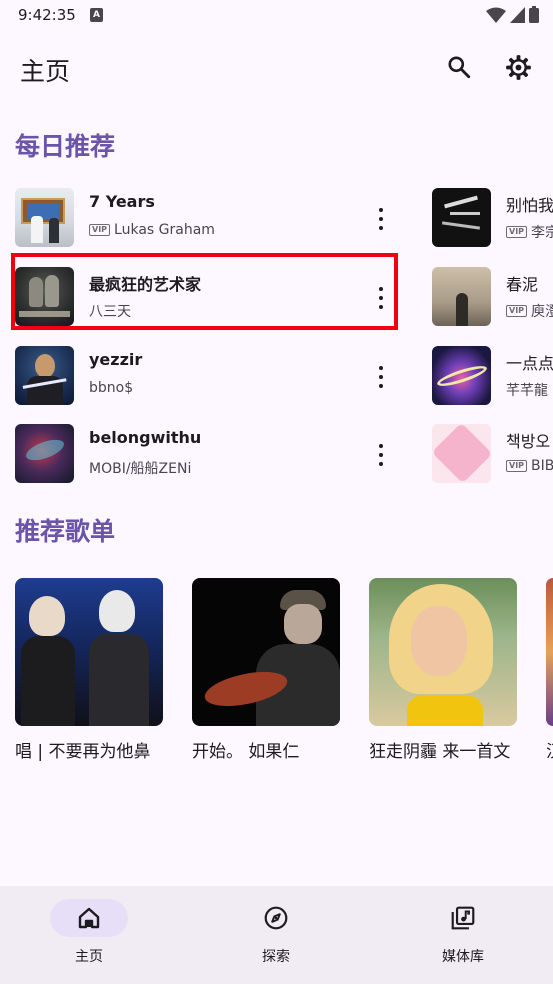 The width and height of the screenshot is (553, 984). What do you see at coordinates (204, 291) in the screenshot?
I see `selection-highlight-box` at bounding box center [204, 291].